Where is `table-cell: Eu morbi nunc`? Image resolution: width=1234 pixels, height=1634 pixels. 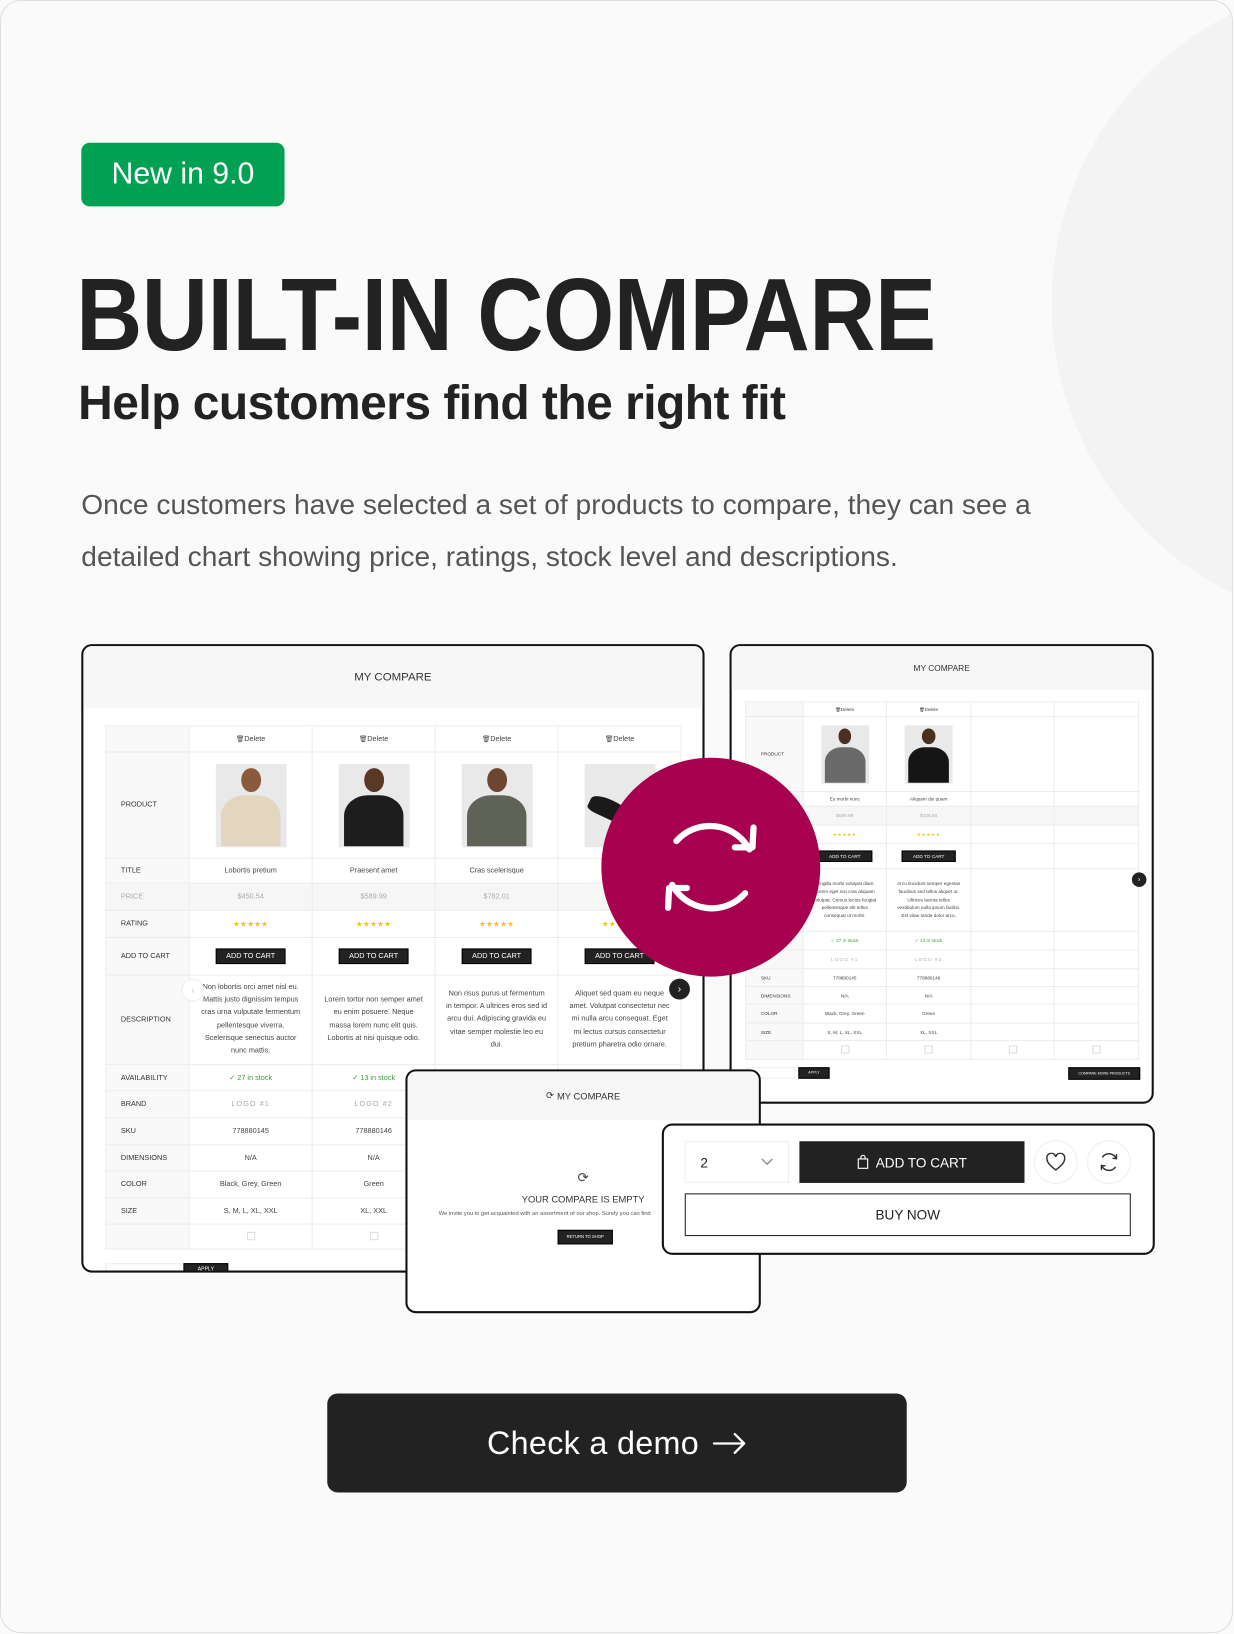
table-cell: Eu morbi nunc is located at coordinates (844, 799).